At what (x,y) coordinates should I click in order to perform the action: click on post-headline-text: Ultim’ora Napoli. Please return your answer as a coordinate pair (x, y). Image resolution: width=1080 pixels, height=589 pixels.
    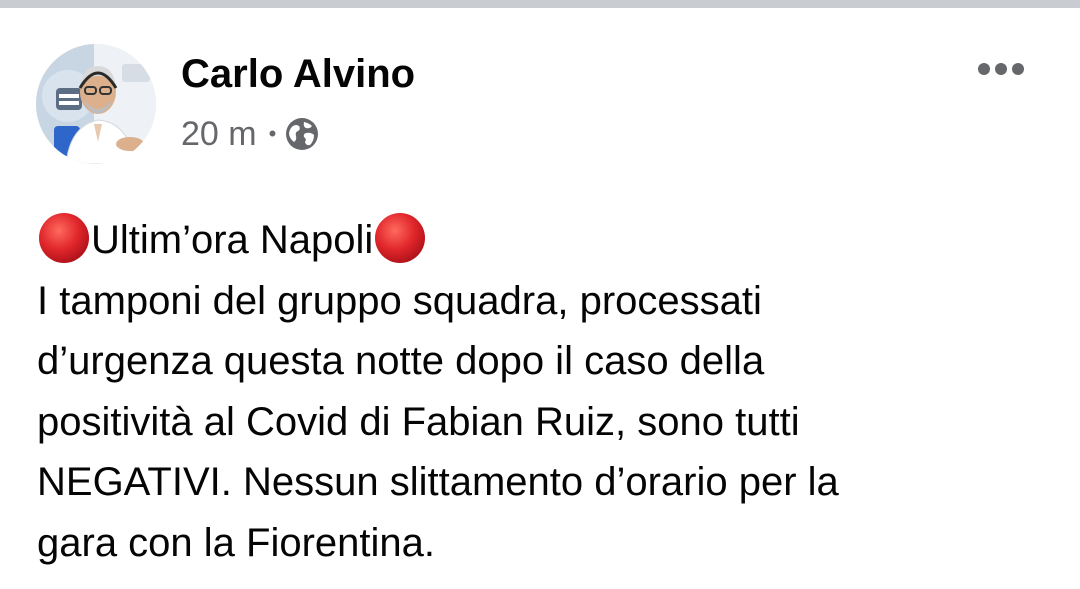
    Looking at the image, I should click on (232, 240).